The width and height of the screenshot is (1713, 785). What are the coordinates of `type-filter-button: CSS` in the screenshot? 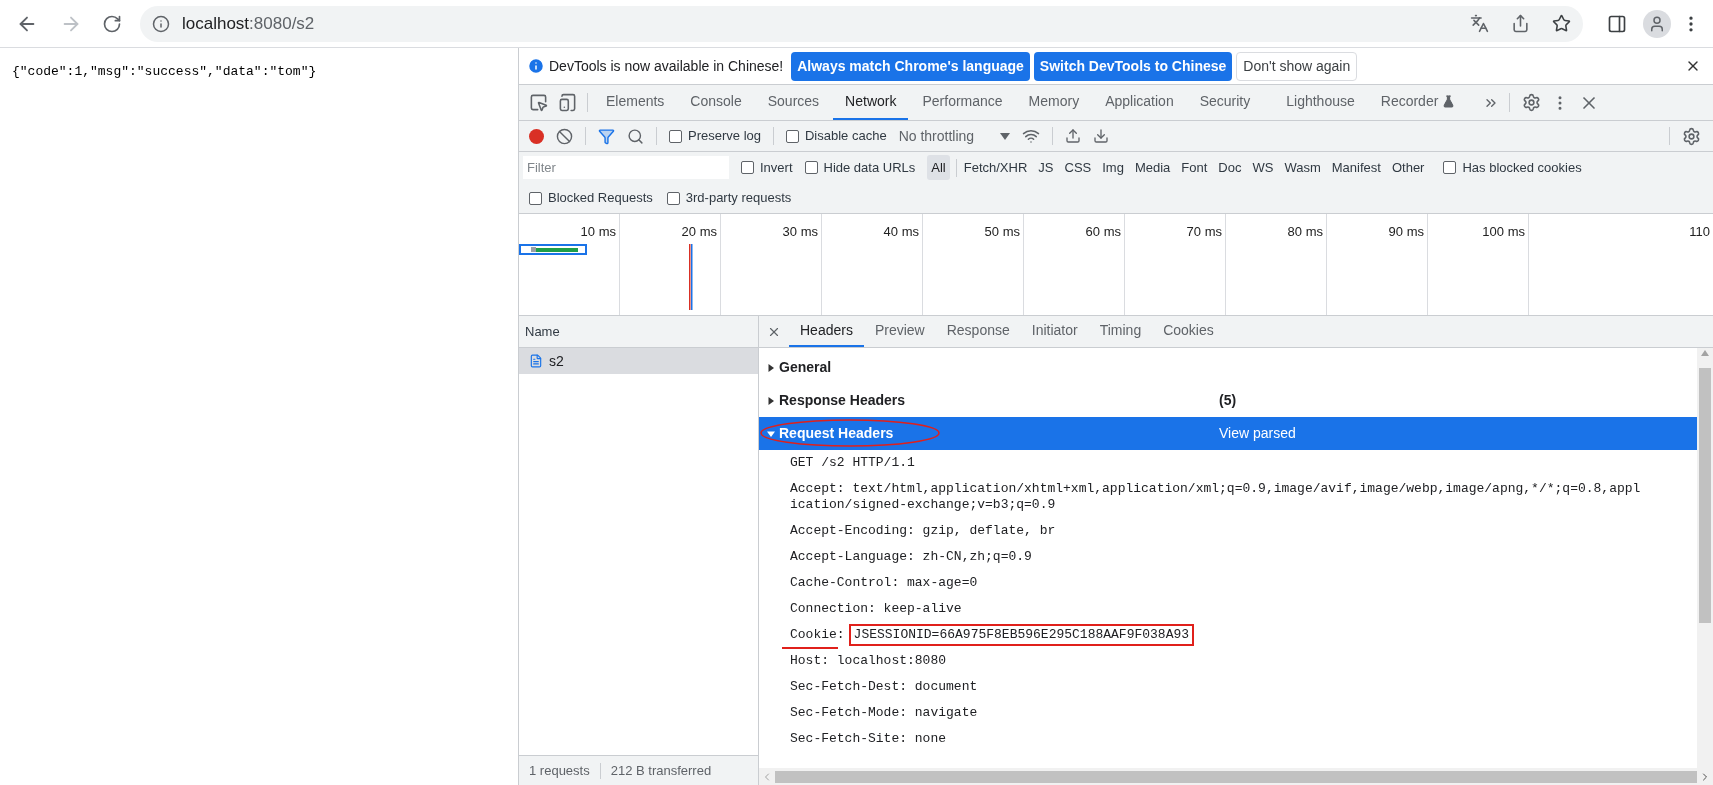 It's located at (1078, 167).